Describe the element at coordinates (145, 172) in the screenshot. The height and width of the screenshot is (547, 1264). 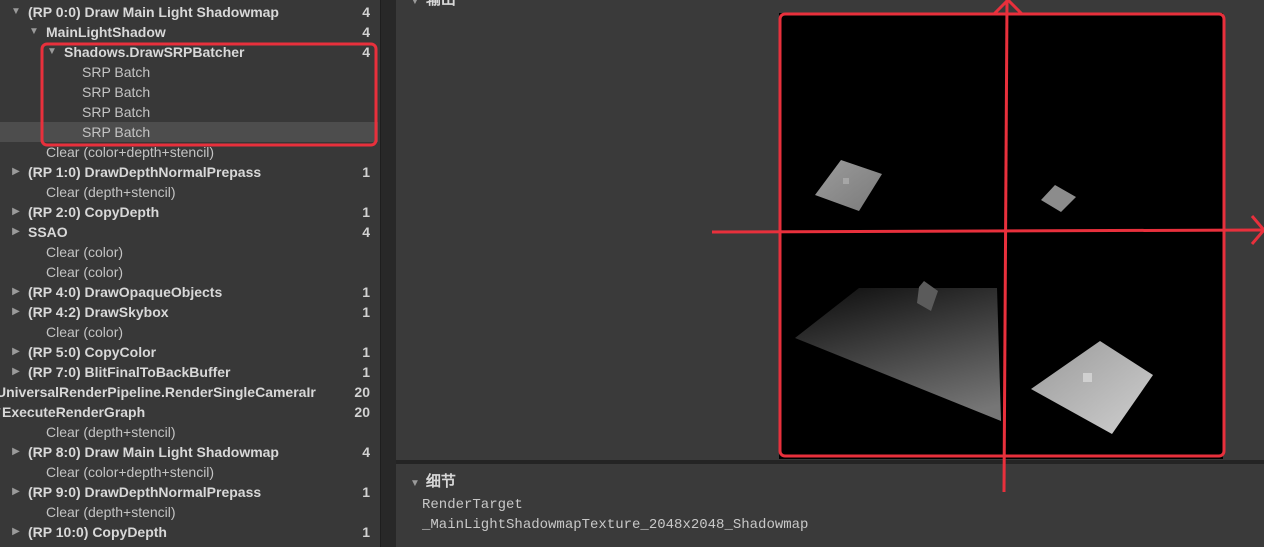
I see `tree-item-label: (RP 1:0) DrawDepthNormalPrepass` at that location.